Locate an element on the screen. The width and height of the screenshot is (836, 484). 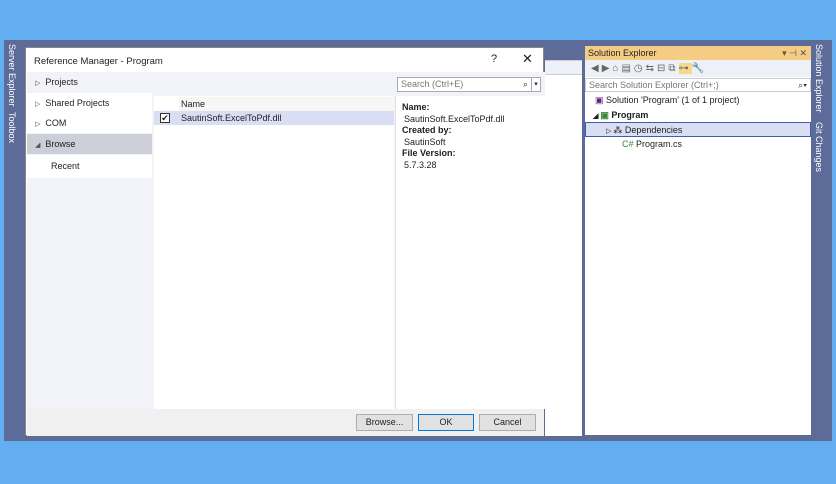
nav-label: Projects is located at coordinates (61, 82).